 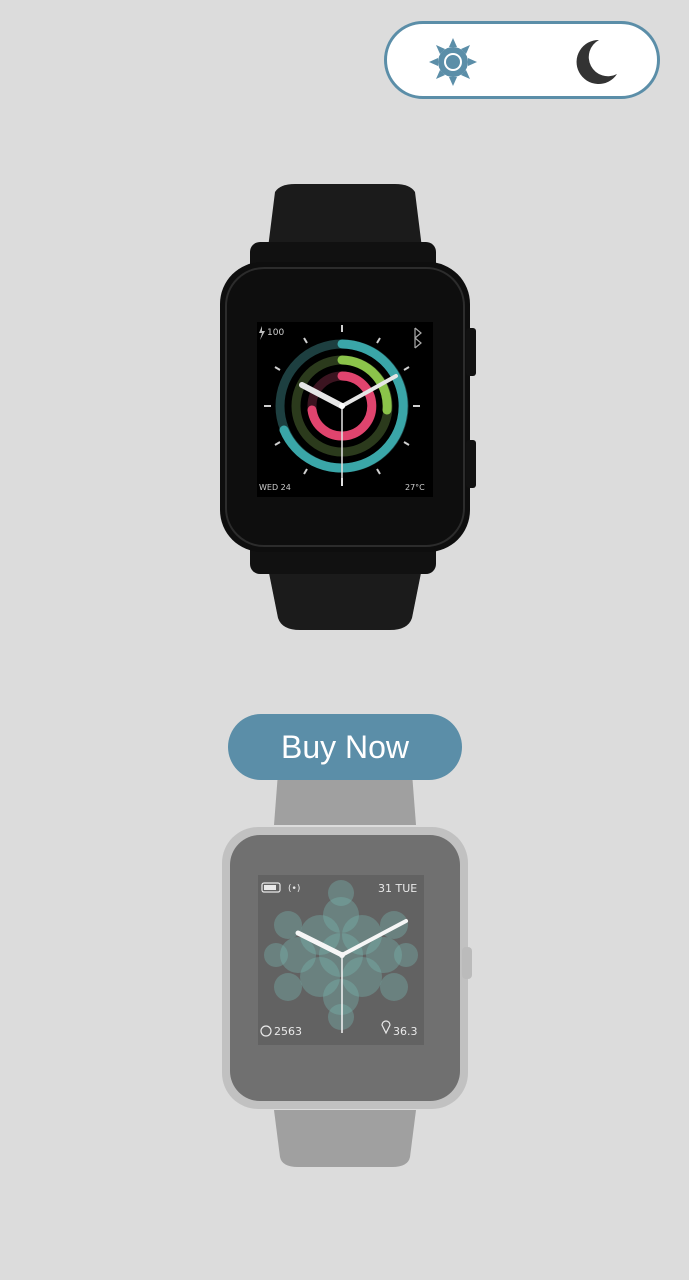 What do you see at coordinates (288, 1031) in the screenshot?
I see `step-count: 2563` at bounding box center [288, 1031].